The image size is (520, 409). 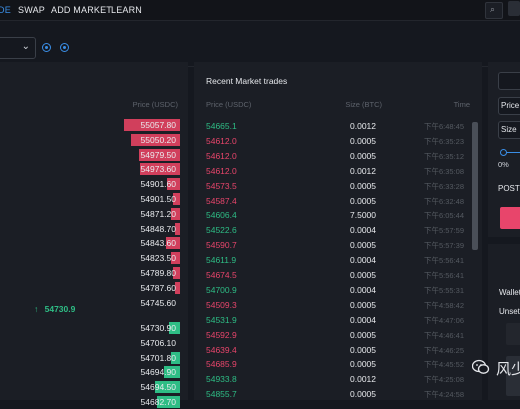 I want to click on orderbook-row: 54682.70, so click(x=90, y=402).